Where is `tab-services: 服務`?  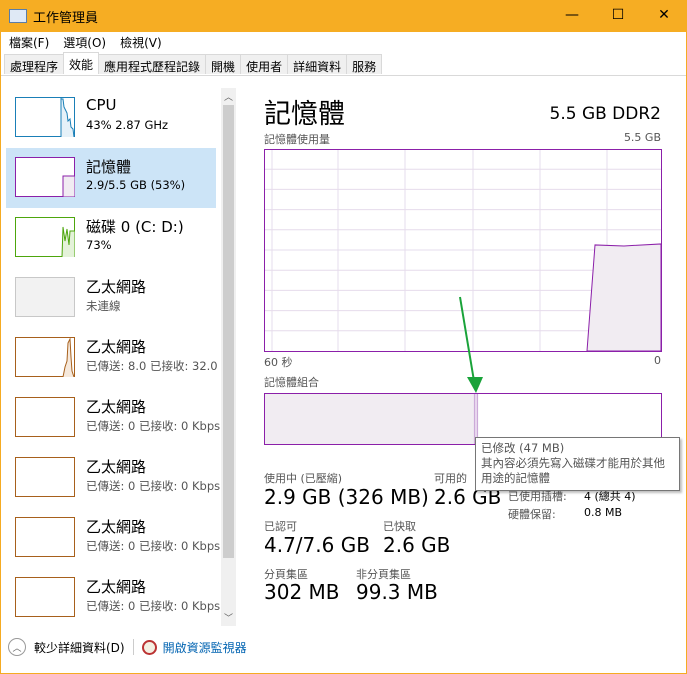 tab-services: 服務 is located at coordinates (364, 64).